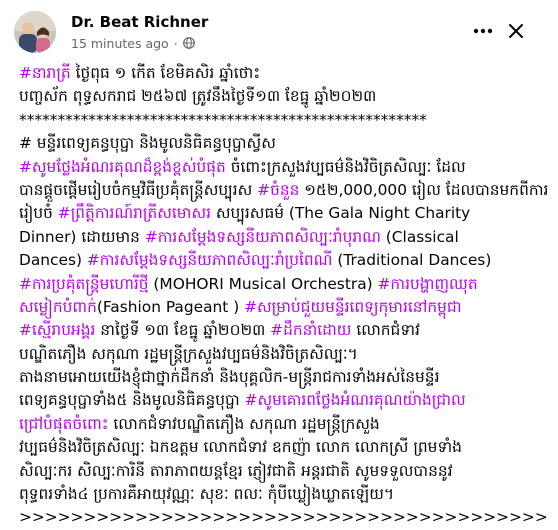 The height and width of the screenshot is (530, 558). I want to click on post-meta: 15 minutes ago ·, so click(133, 43).